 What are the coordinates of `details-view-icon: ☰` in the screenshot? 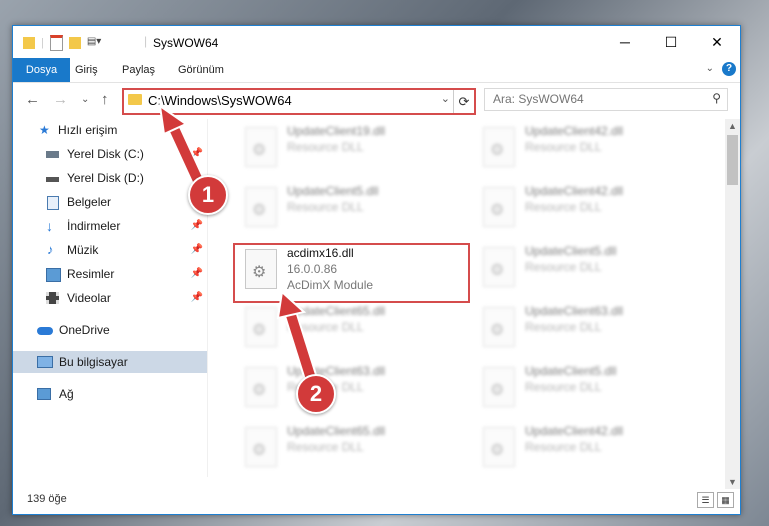 It's located at (705, 500).